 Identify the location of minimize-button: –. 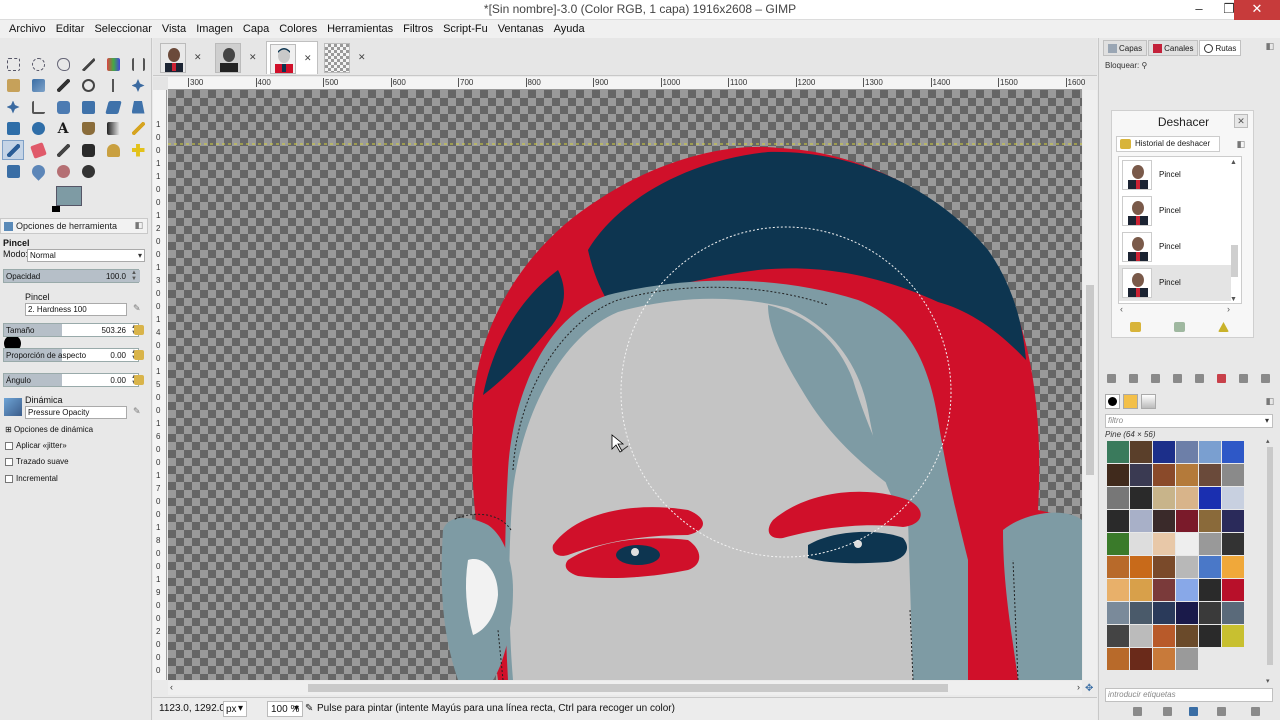
(1199, 10).